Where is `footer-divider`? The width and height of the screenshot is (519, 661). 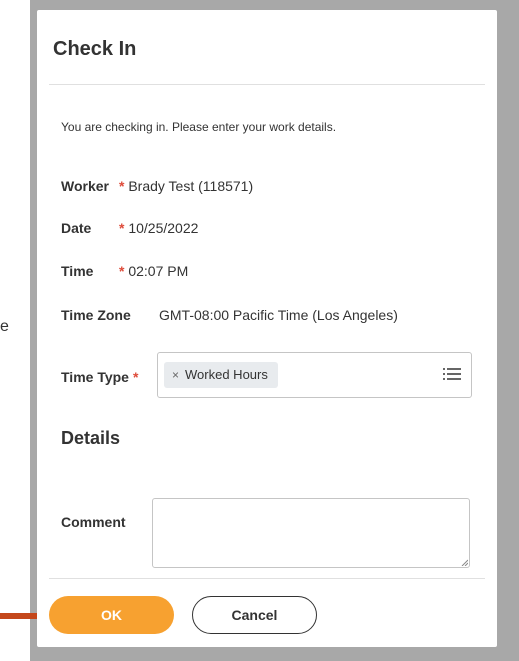 footer-divider is located at coordinates (267, 578).